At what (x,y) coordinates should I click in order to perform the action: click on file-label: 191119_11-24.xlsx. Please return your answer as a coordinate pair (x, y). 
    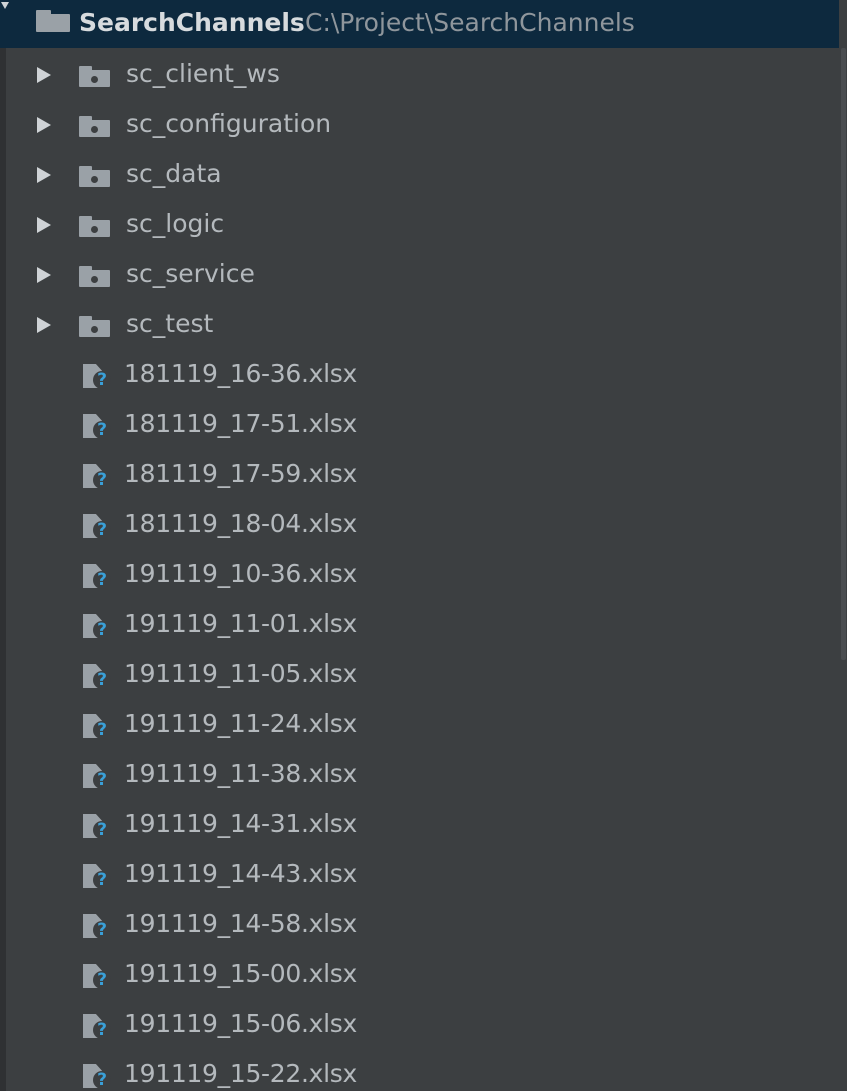
    Looking at the image, I should click on (240, 723).